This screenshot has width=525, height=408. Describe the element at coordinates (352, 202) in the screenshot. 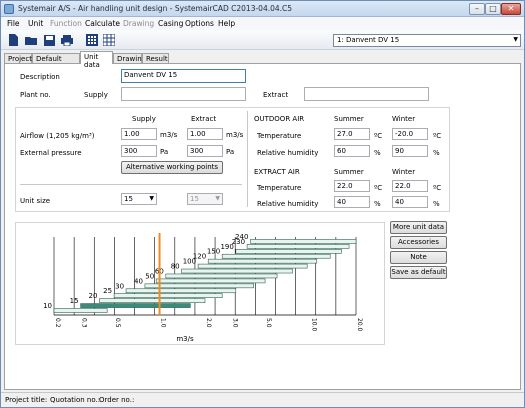

I see `extract-rh-summer-input: 40` at that location.